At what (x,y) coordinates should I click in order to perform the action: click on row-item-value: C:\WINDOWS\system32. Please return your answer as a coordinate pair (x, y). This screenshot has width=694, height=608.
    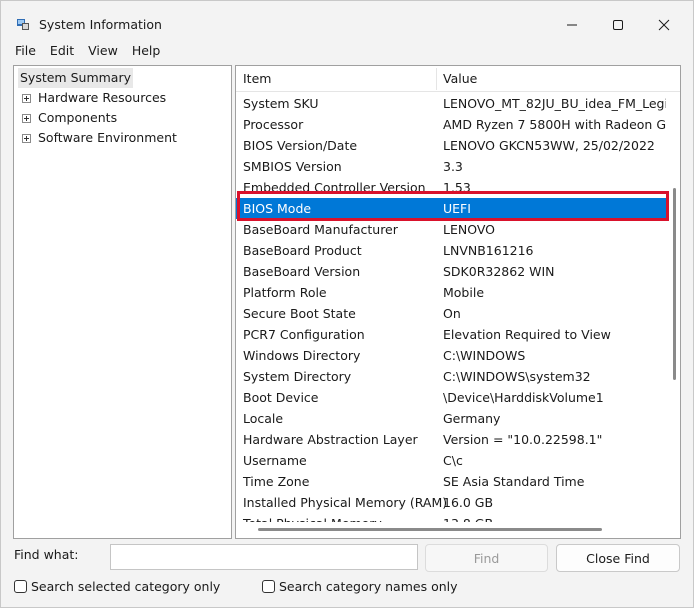
    Looking at the image, I should click on (517, 376).